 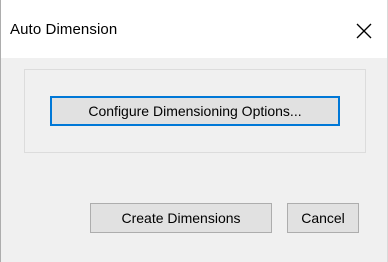 I want to click on dialog-title: Auto Dimension, so click(x=64, y=29).